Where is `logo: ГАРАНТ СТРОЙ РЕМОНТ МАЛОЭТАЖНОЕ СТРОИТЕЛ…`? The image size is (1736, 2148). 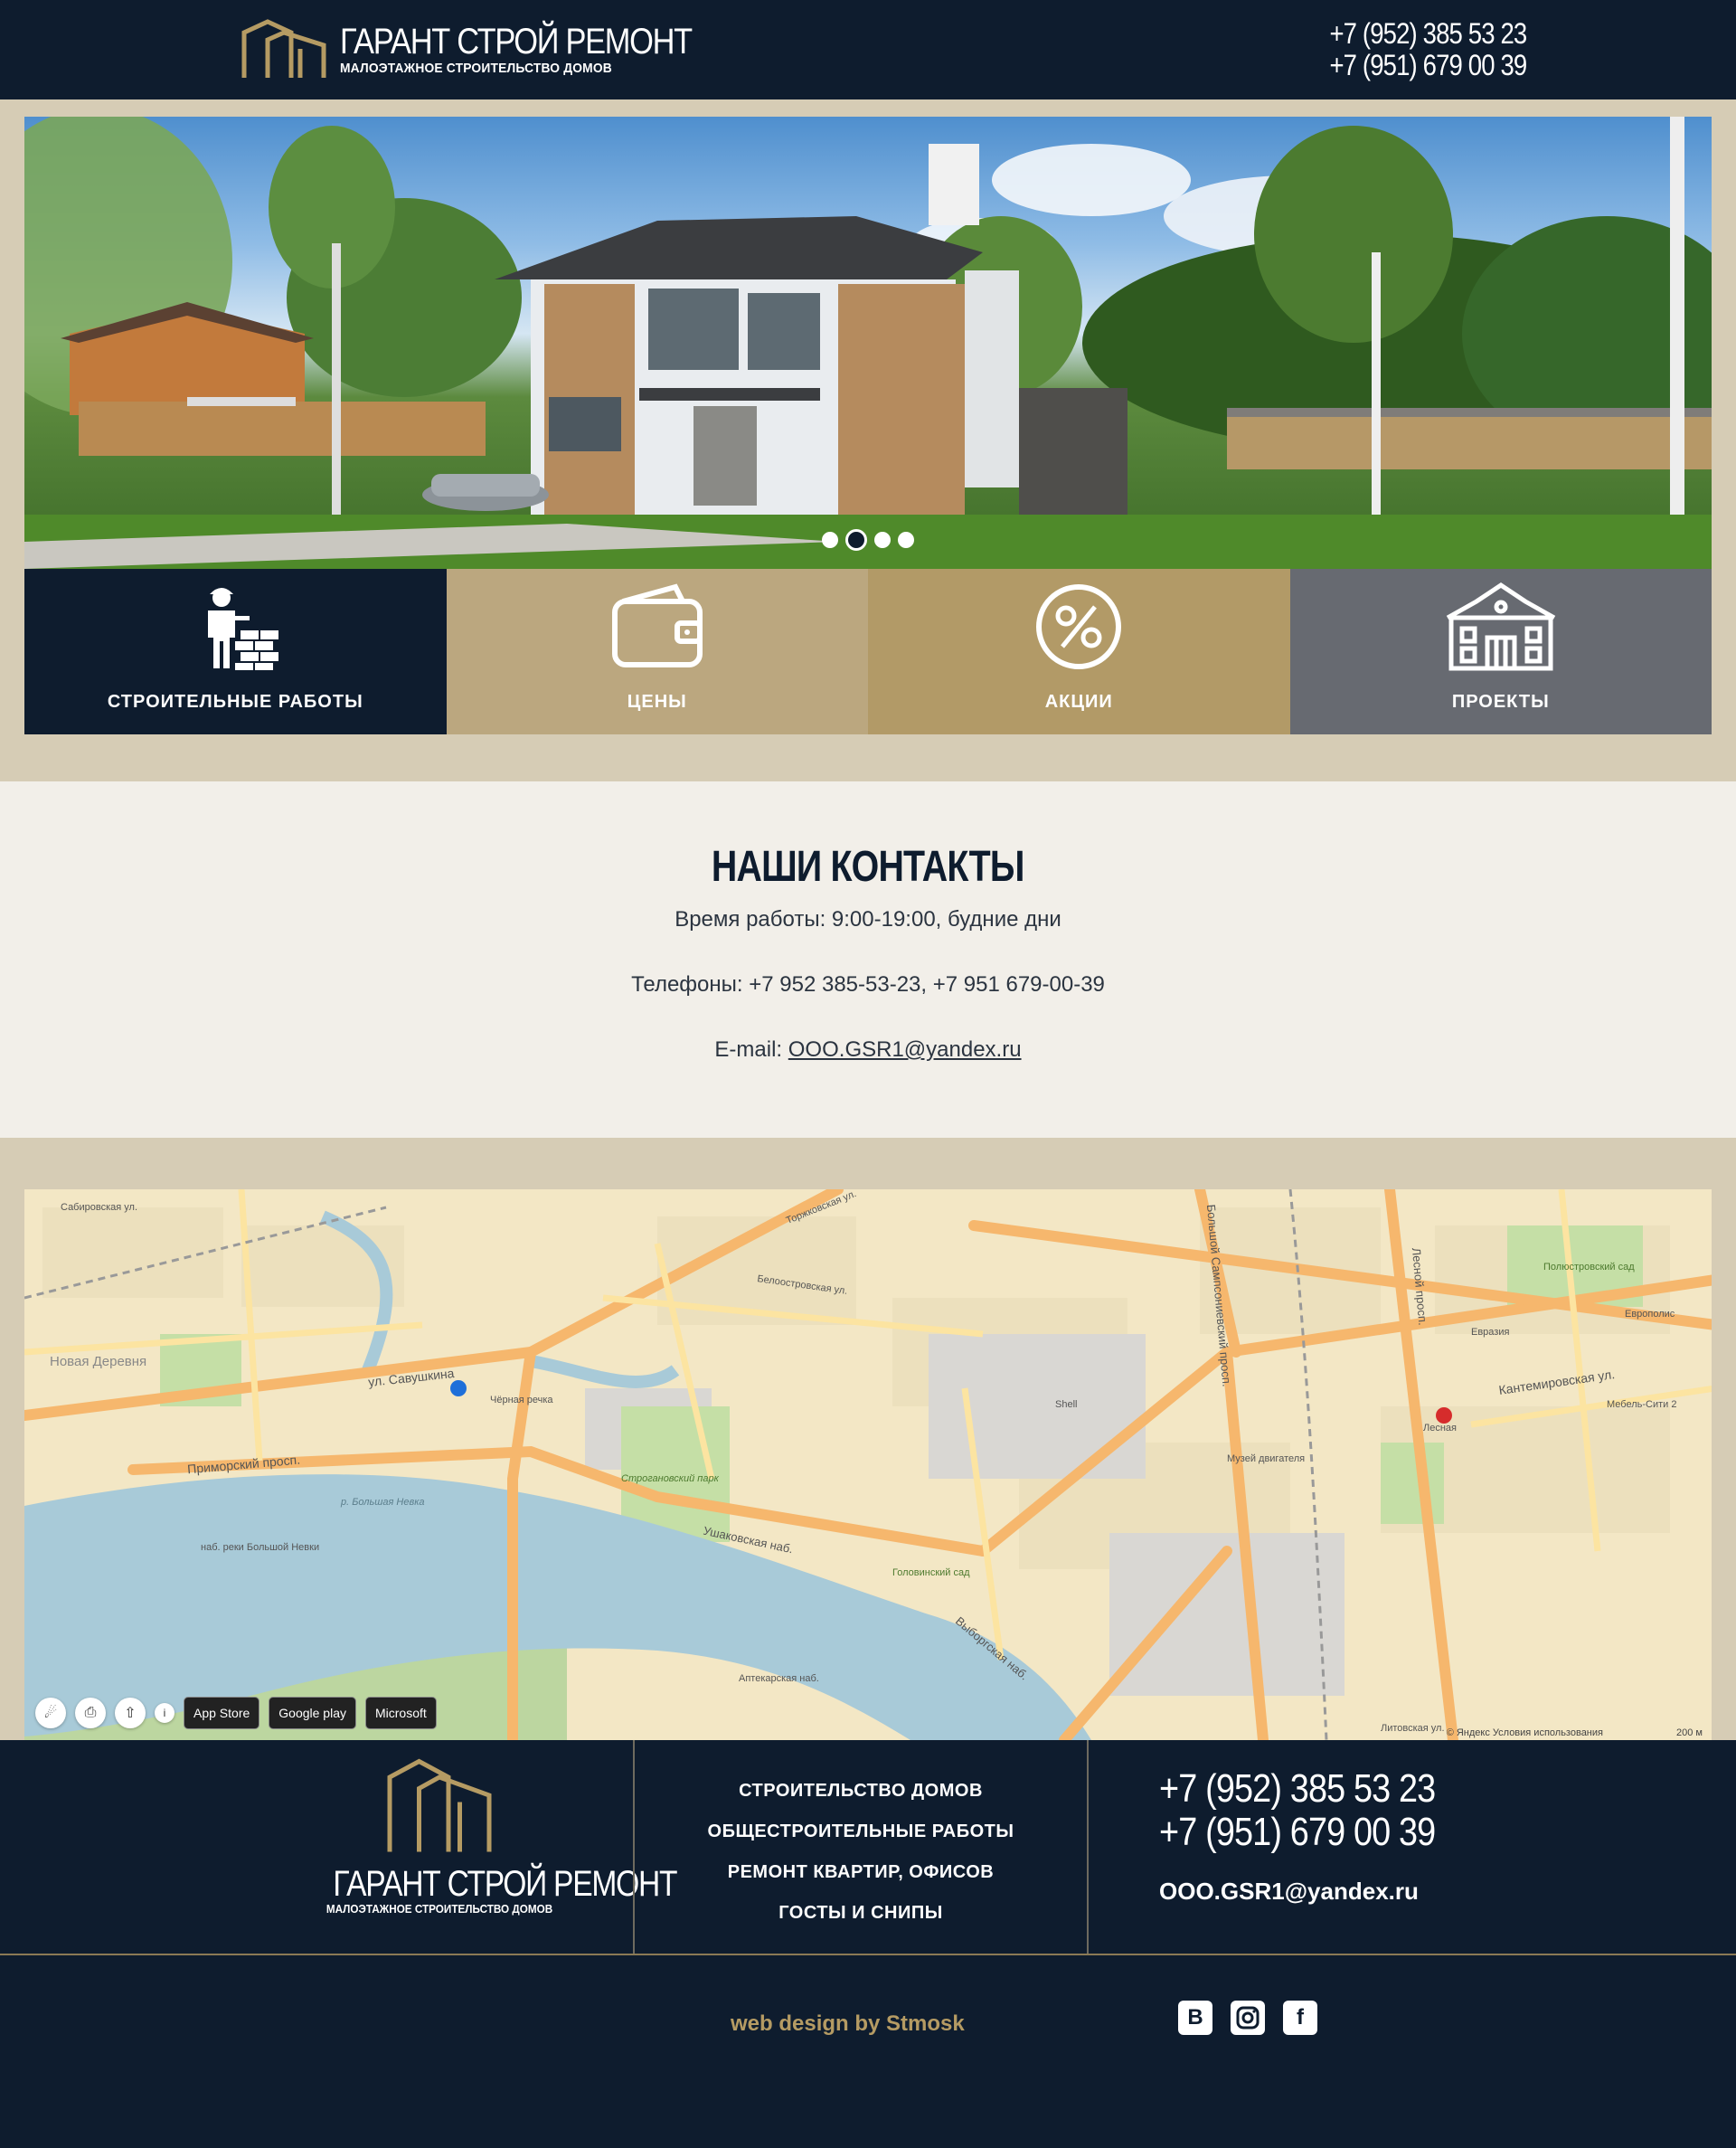
logo: ГАРАНТ СТРОЙ РЕМОНТ МАЛОЭТАЖНОЕ СТРОИТЕЛ… is located at coordinates (495, 49).